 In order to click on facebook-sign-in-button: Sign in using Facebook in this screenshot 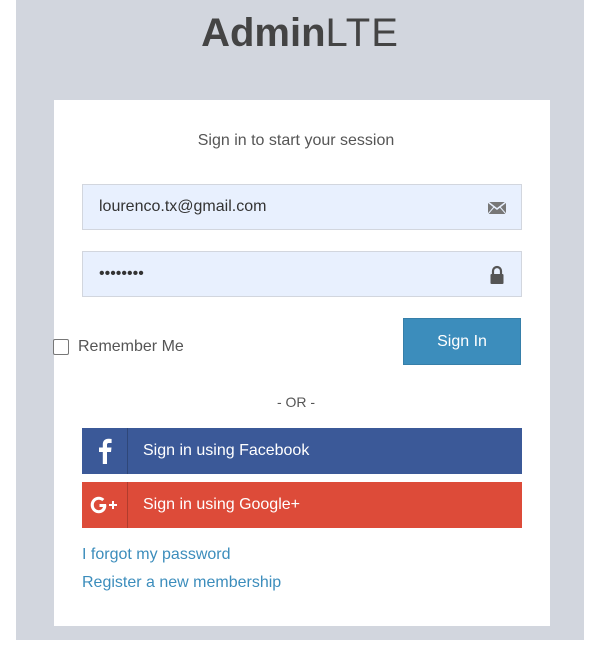, I will do `click(302, 451)`.